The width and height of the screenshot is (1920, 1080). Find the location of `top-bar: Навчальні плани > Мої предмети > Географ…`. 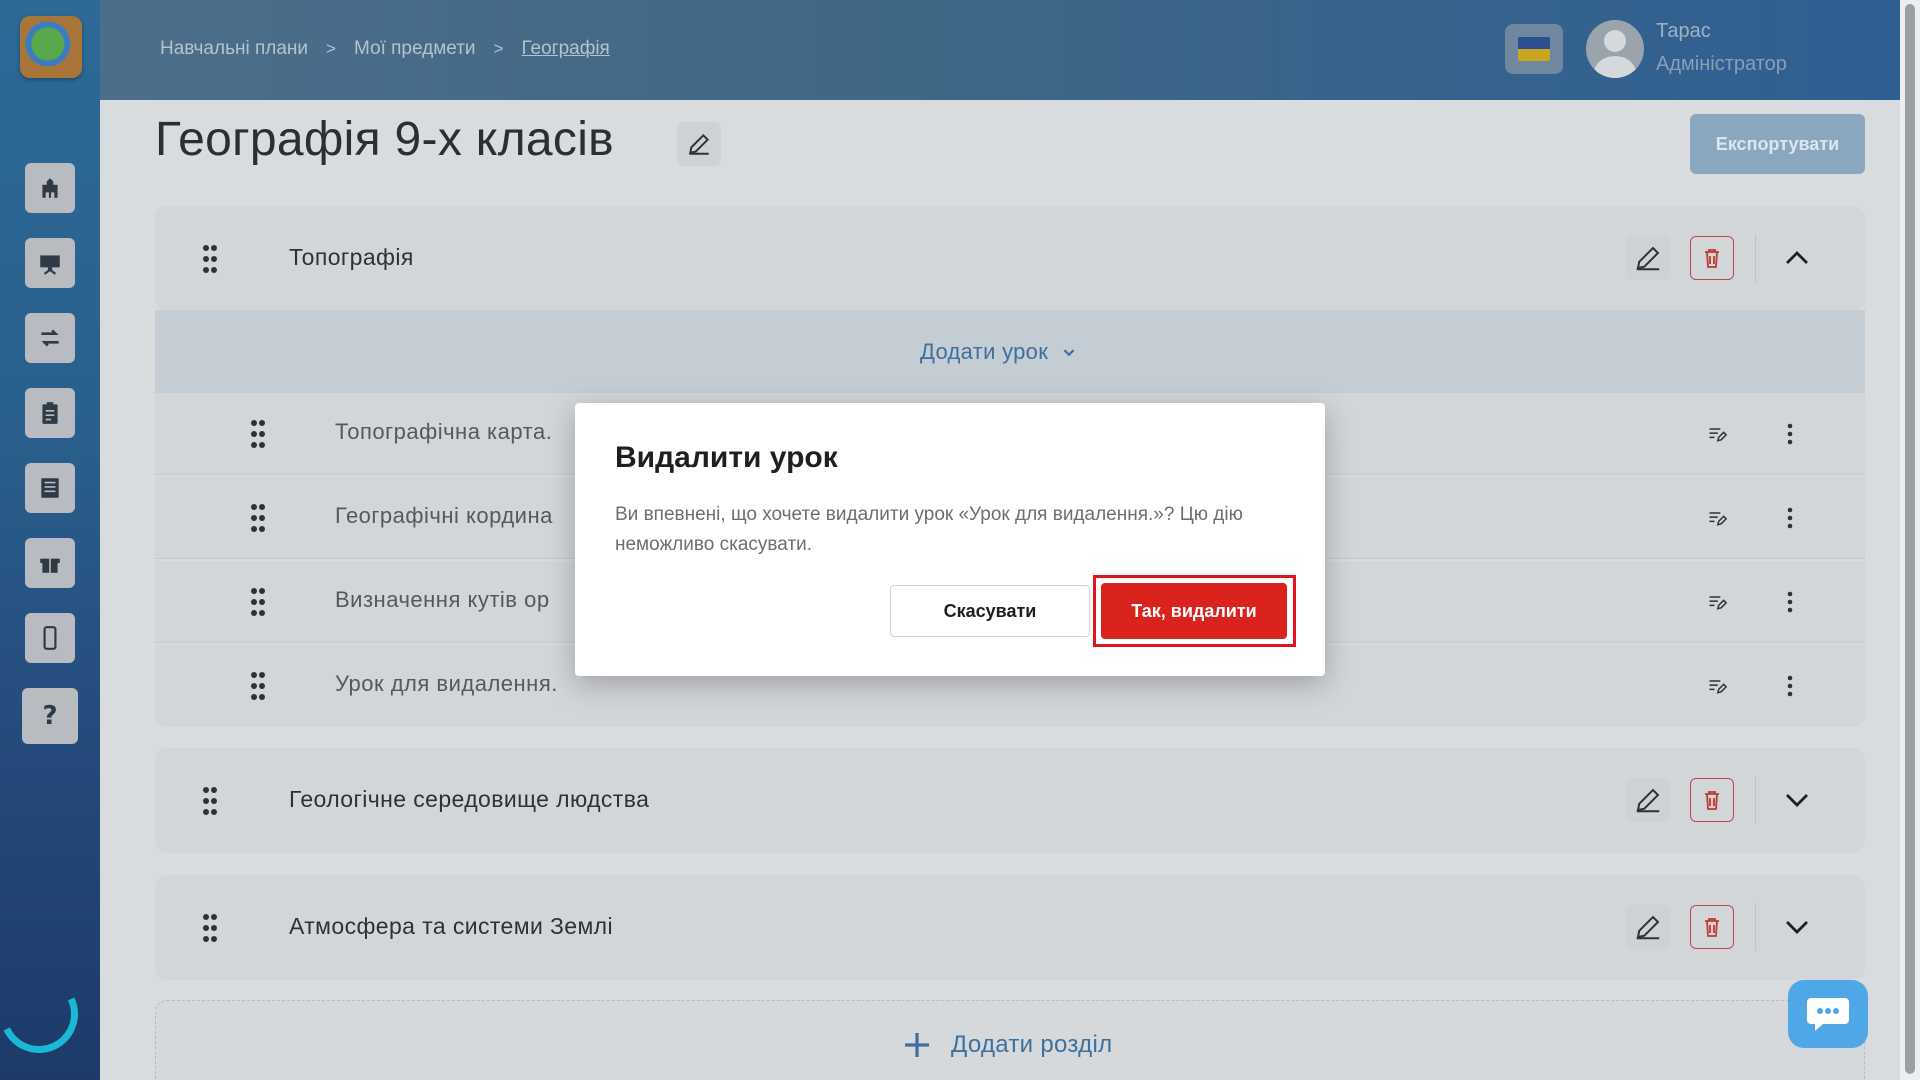

top-bar: Навчальні плани > Мої предмети > Географ… is located at coordinates (1010, 50).